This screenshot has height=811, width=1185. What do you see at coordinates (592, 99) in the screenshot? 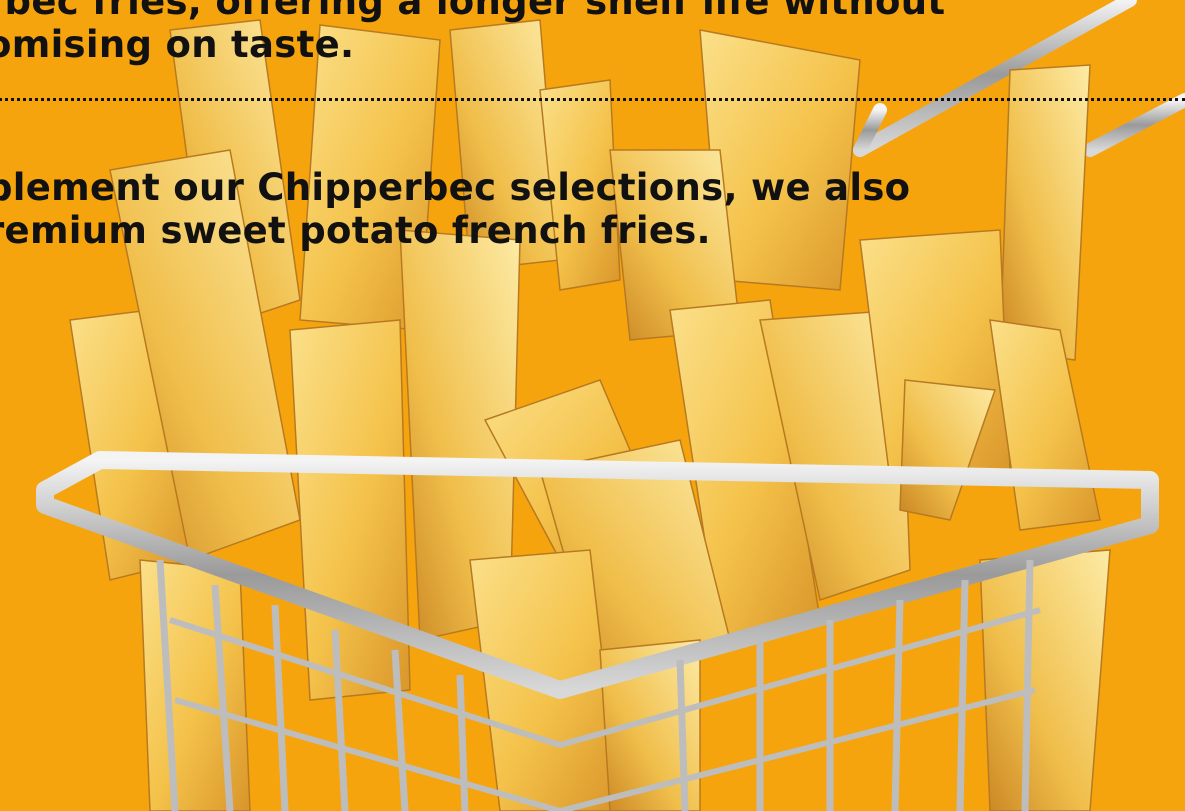
I see `dotted-divider` at bounding box center [592, 99].